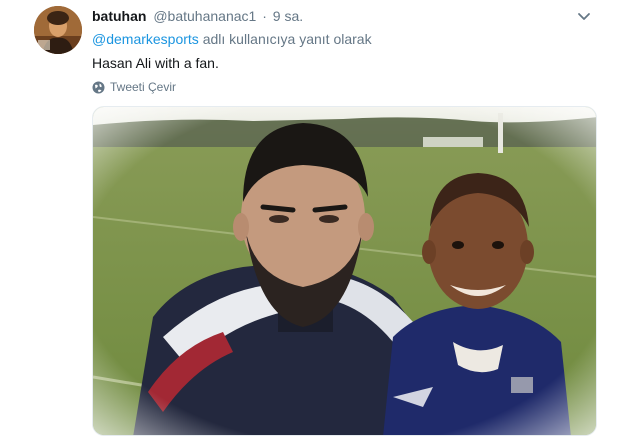 This screenshot has height=441, width=617. What do you see at coordinates (288, 16) in the screenshot?
I see `timestamp: 9 sa.` at bounding box center [288, 16].